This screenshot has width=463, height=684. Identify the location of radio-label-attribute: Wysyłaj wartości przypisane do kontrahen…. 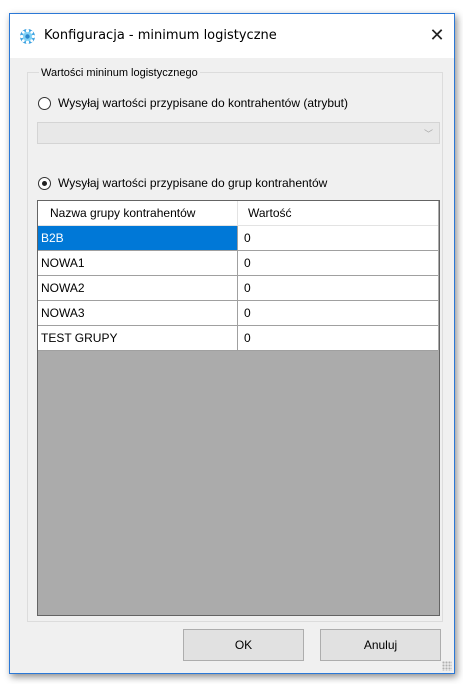
(203, 103).